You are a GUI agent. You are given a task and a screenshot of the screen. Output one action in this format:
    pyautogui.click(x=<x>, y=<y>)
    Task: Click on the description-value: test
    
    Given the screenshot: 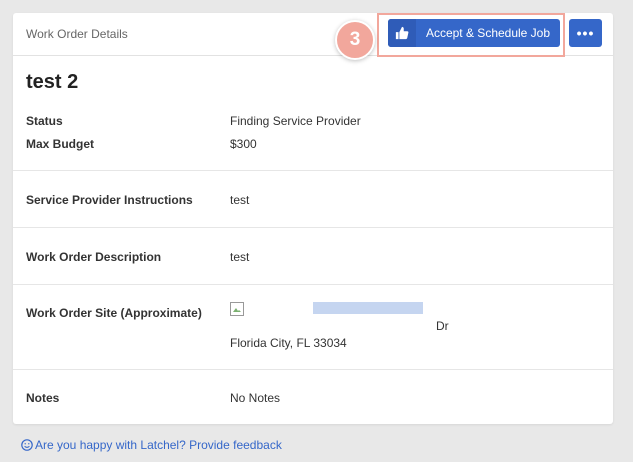 What is the action you would take?
    pyautogui.click(x=240, y=257)
    